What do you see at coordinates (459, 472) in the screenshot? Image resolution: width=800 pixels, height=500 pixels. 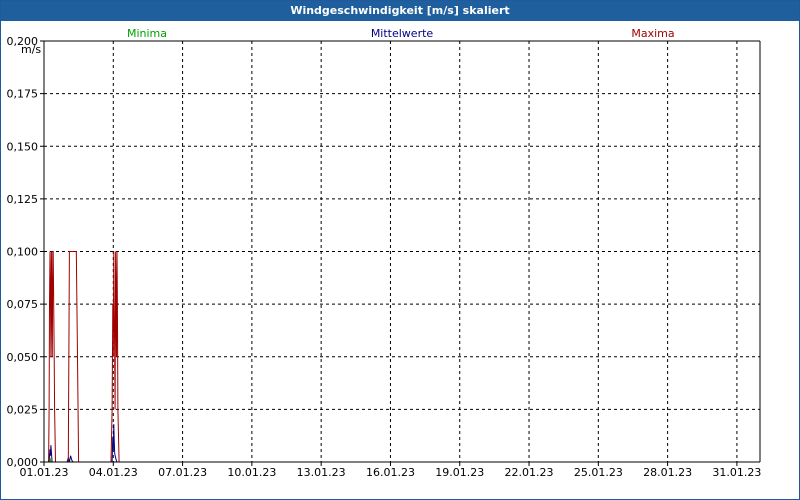 I see `x-tick-label: 19.01.23` at bounding box center [459, 472].